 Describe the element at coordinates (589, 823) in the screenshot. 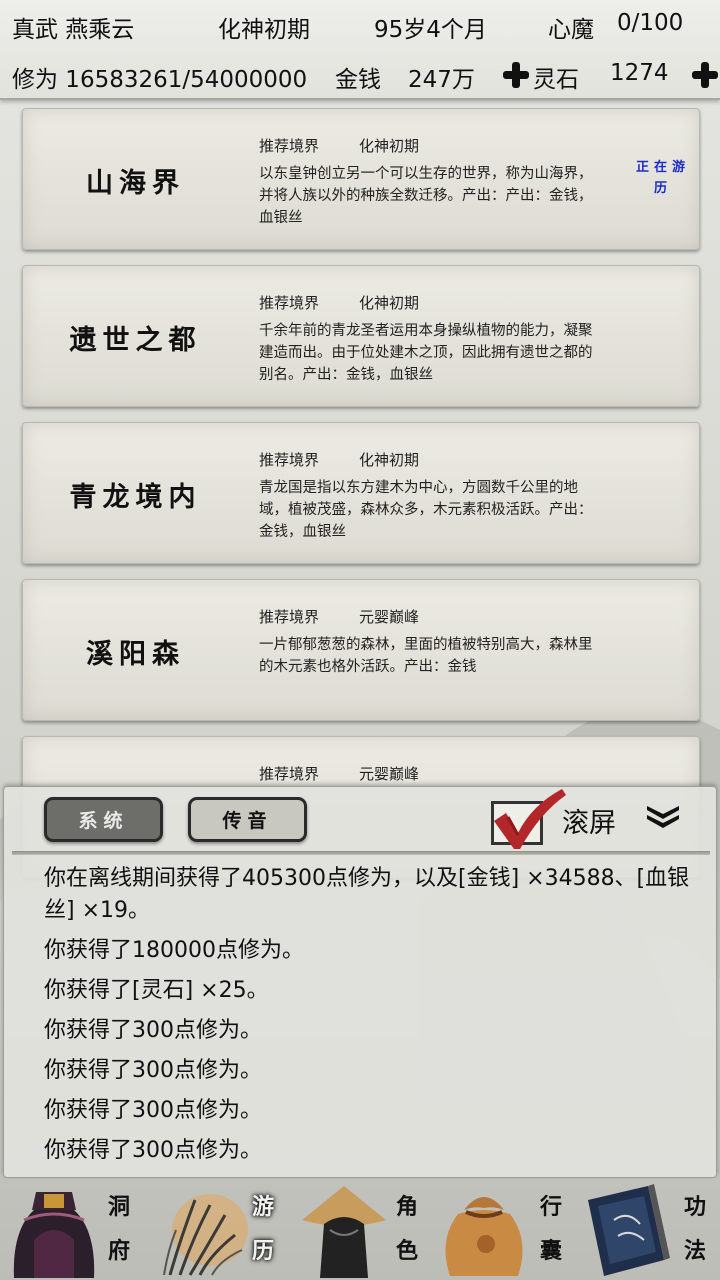

I see `scroll-label: 滚屏` at that location.